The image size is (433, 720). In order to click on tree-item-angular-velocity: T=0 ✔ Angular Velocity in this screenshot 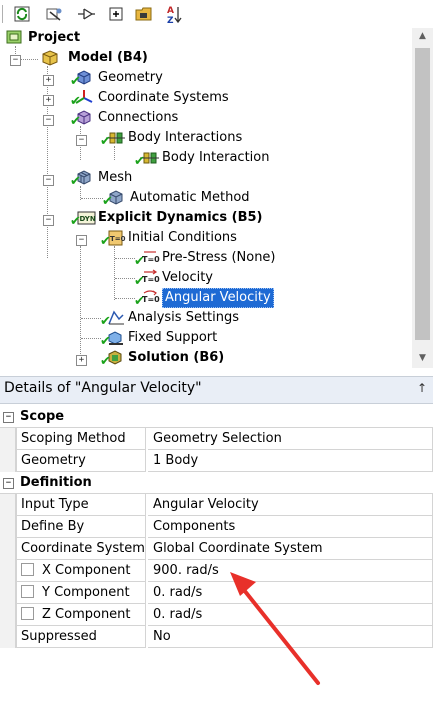, I will do `click(204, 298)`.